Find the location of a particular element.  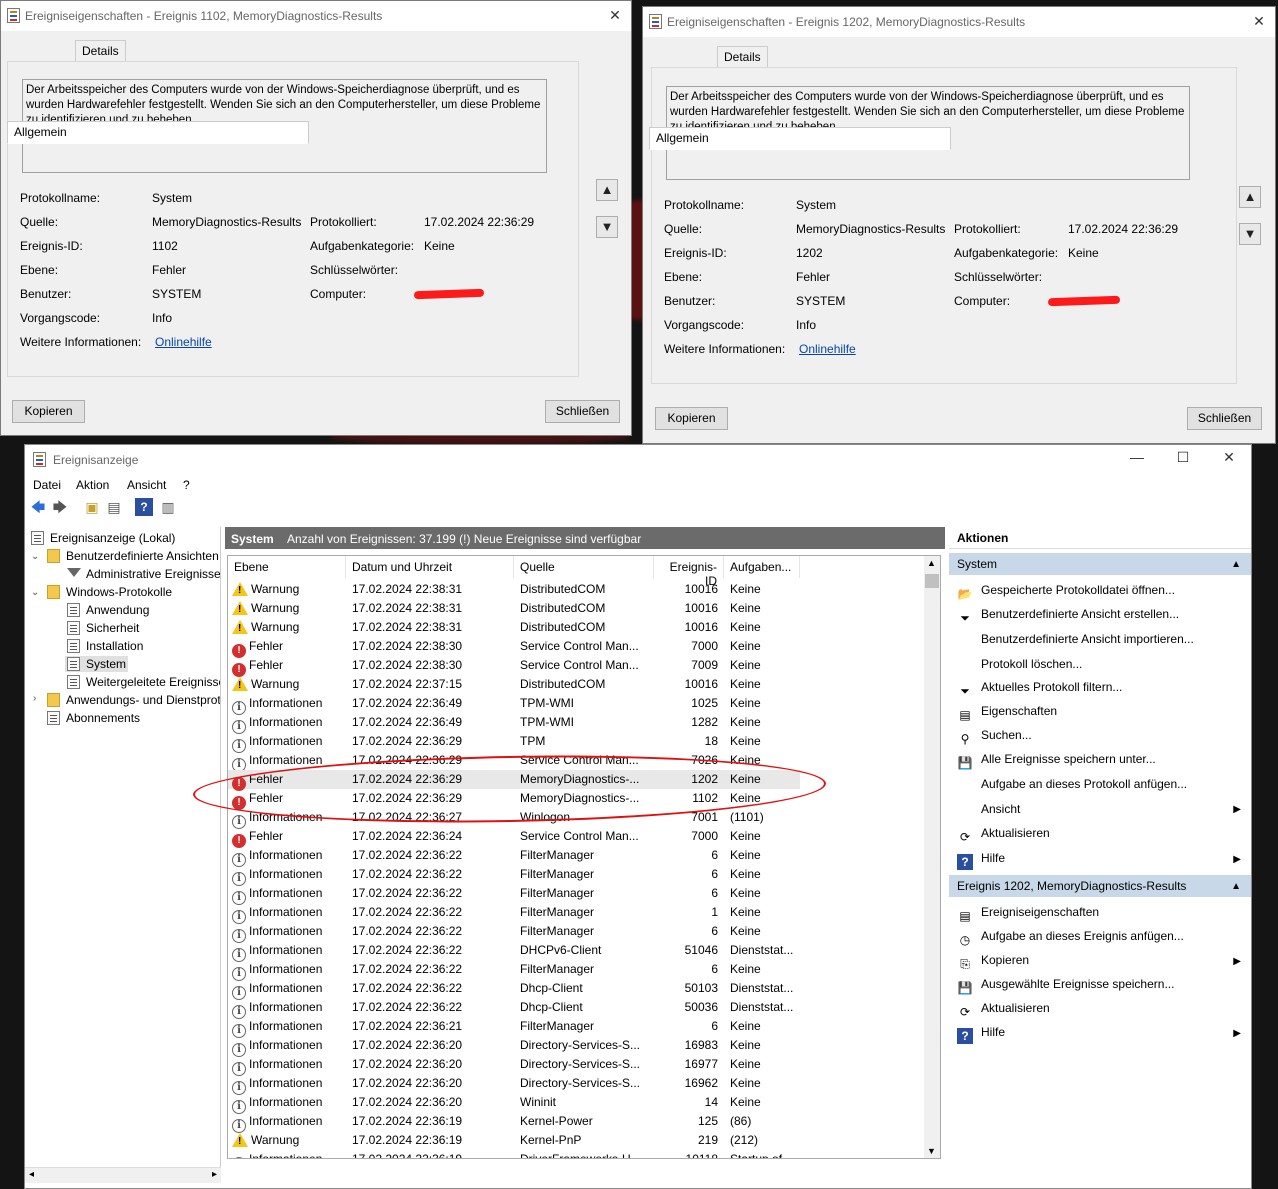

tree-item-application: Anwendung is located at coordinates (108, 610).